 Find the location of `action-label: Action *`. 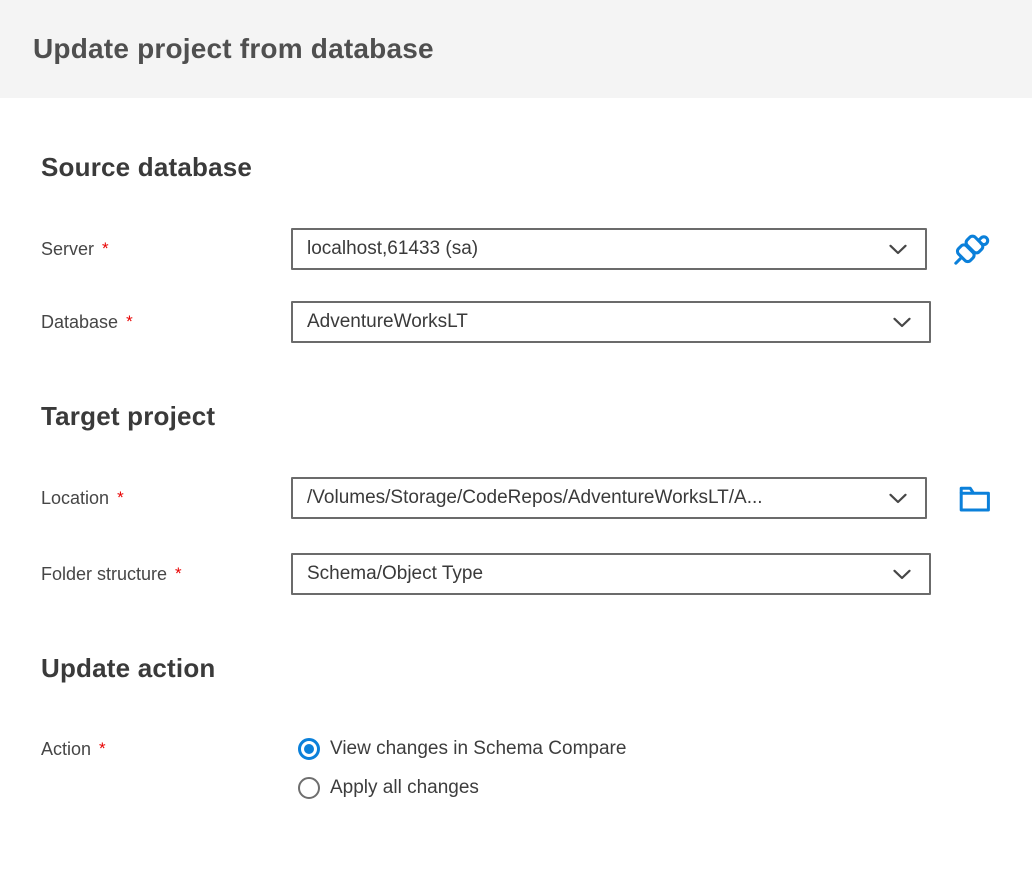

action-label: Action * is located at coordinates (166, 749).